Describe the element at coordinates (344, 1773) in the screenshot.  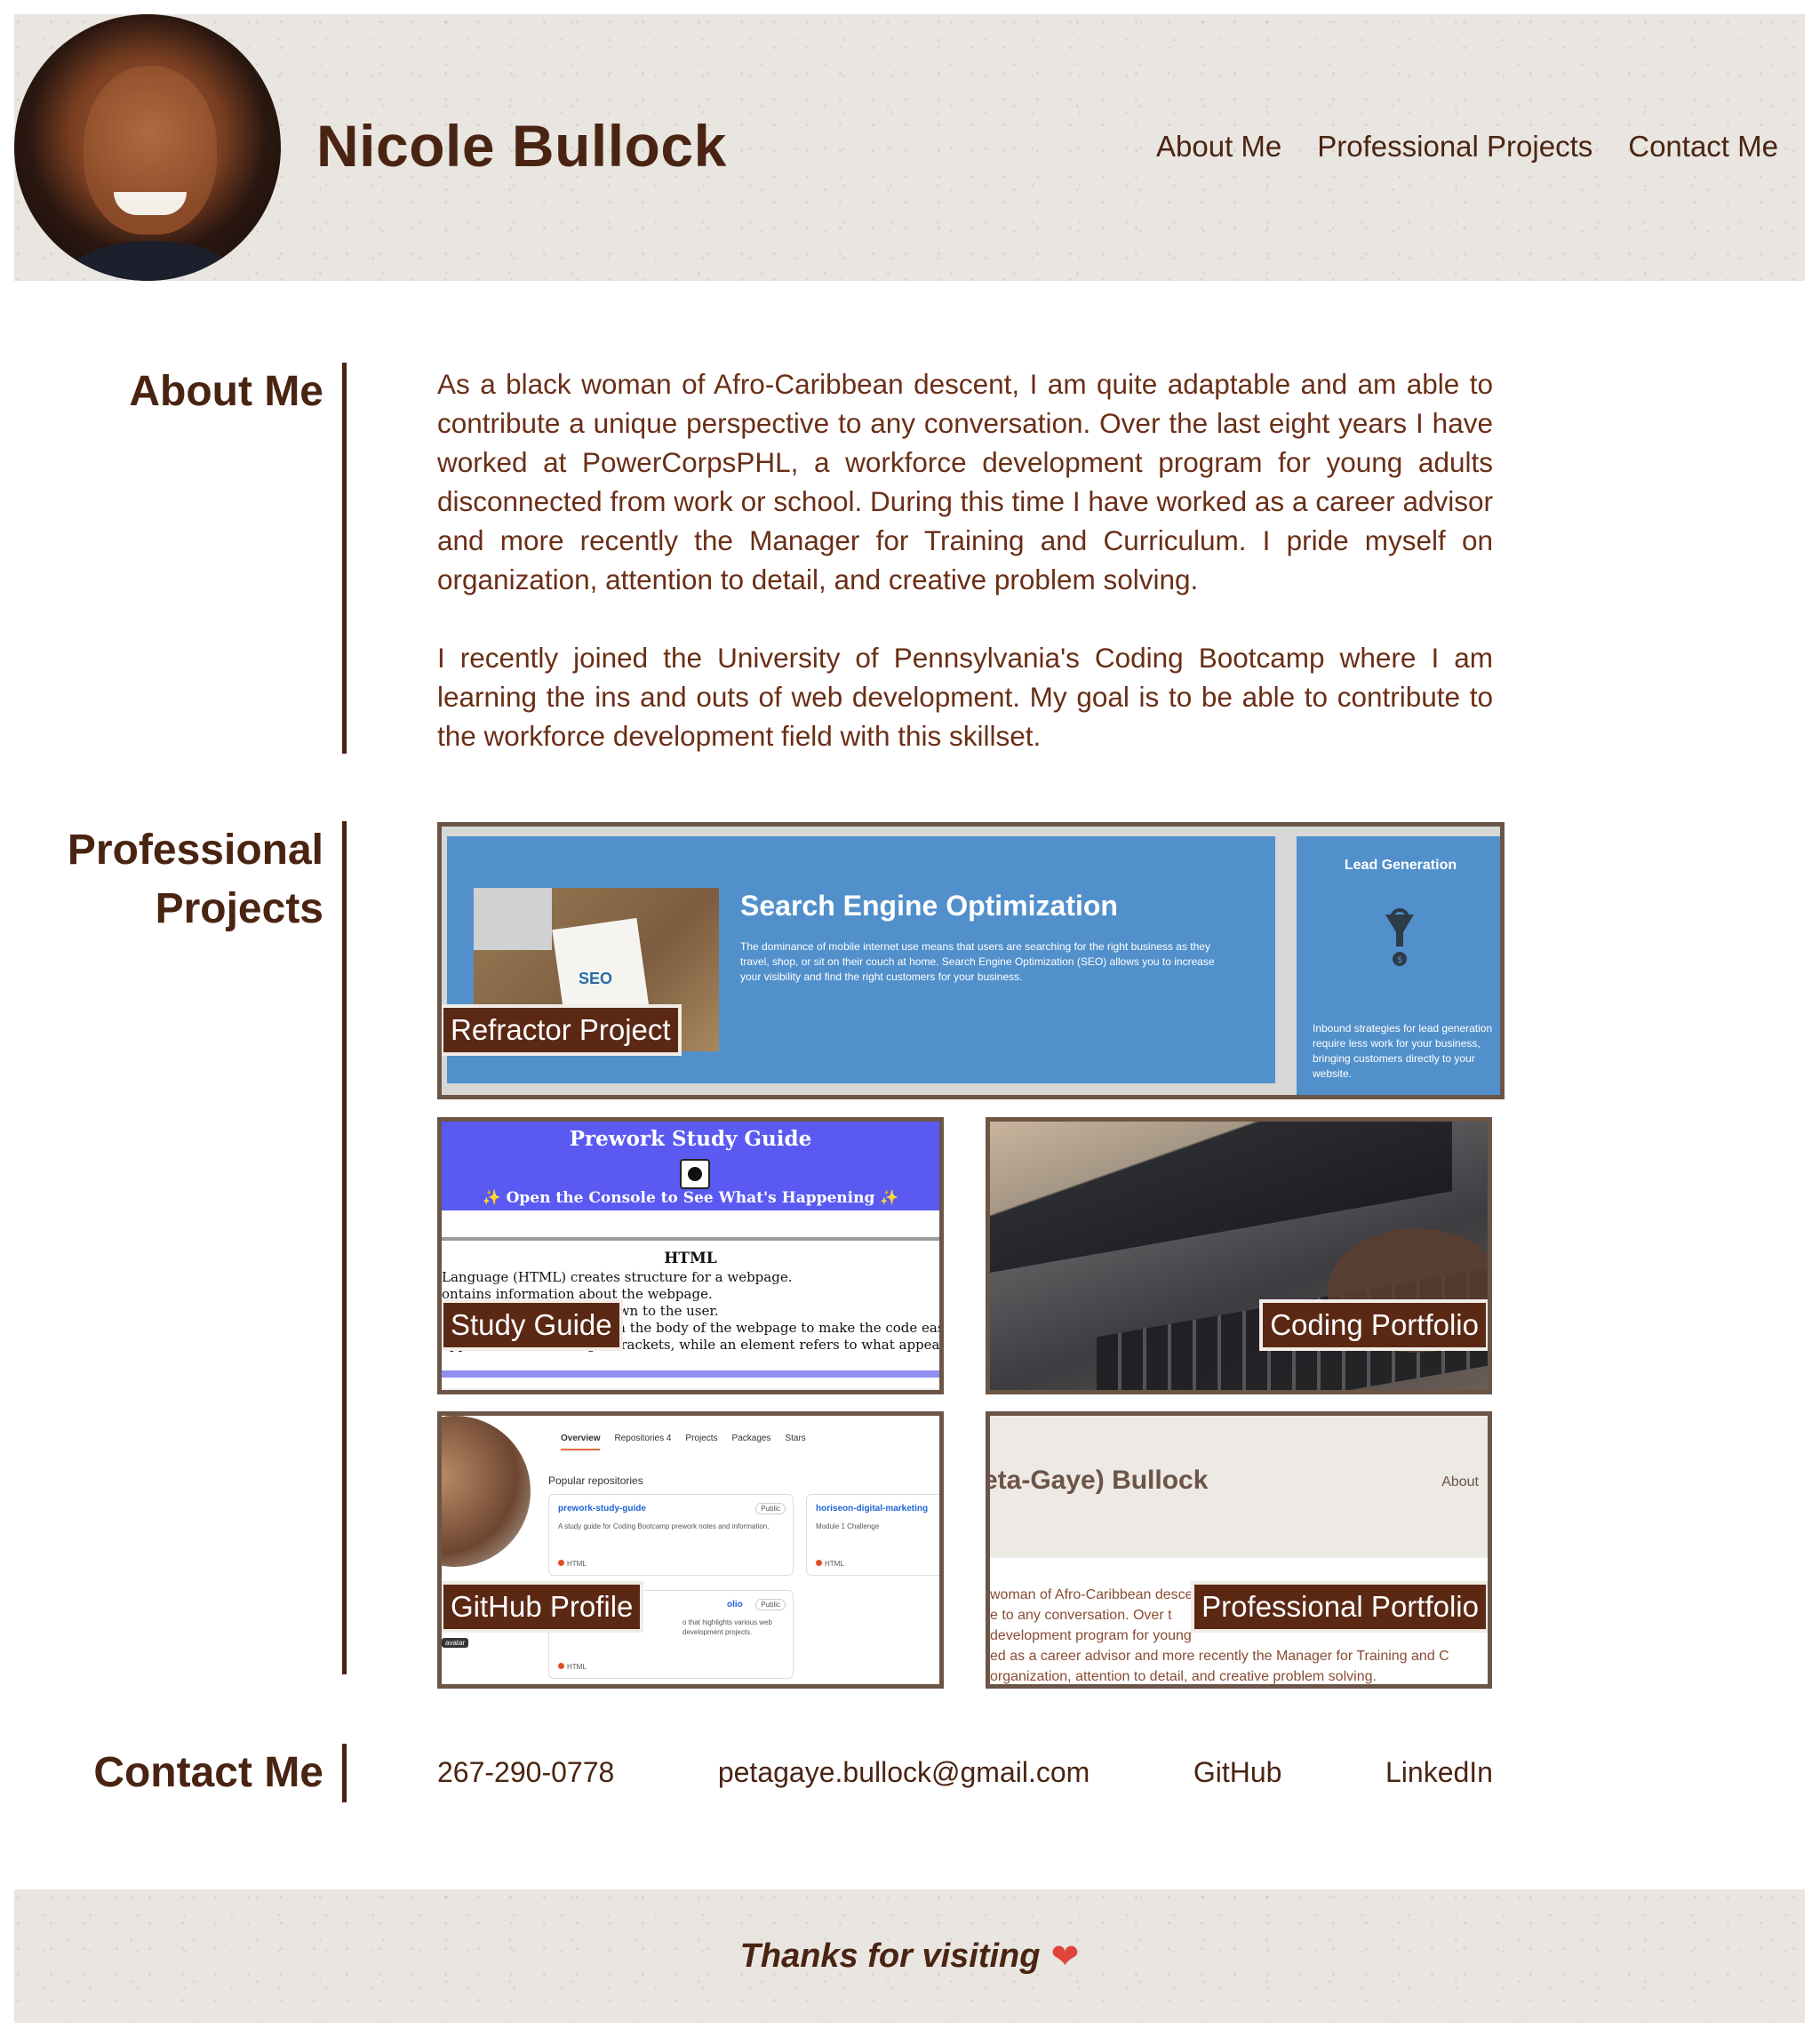
I see `contact-divider` at that location.